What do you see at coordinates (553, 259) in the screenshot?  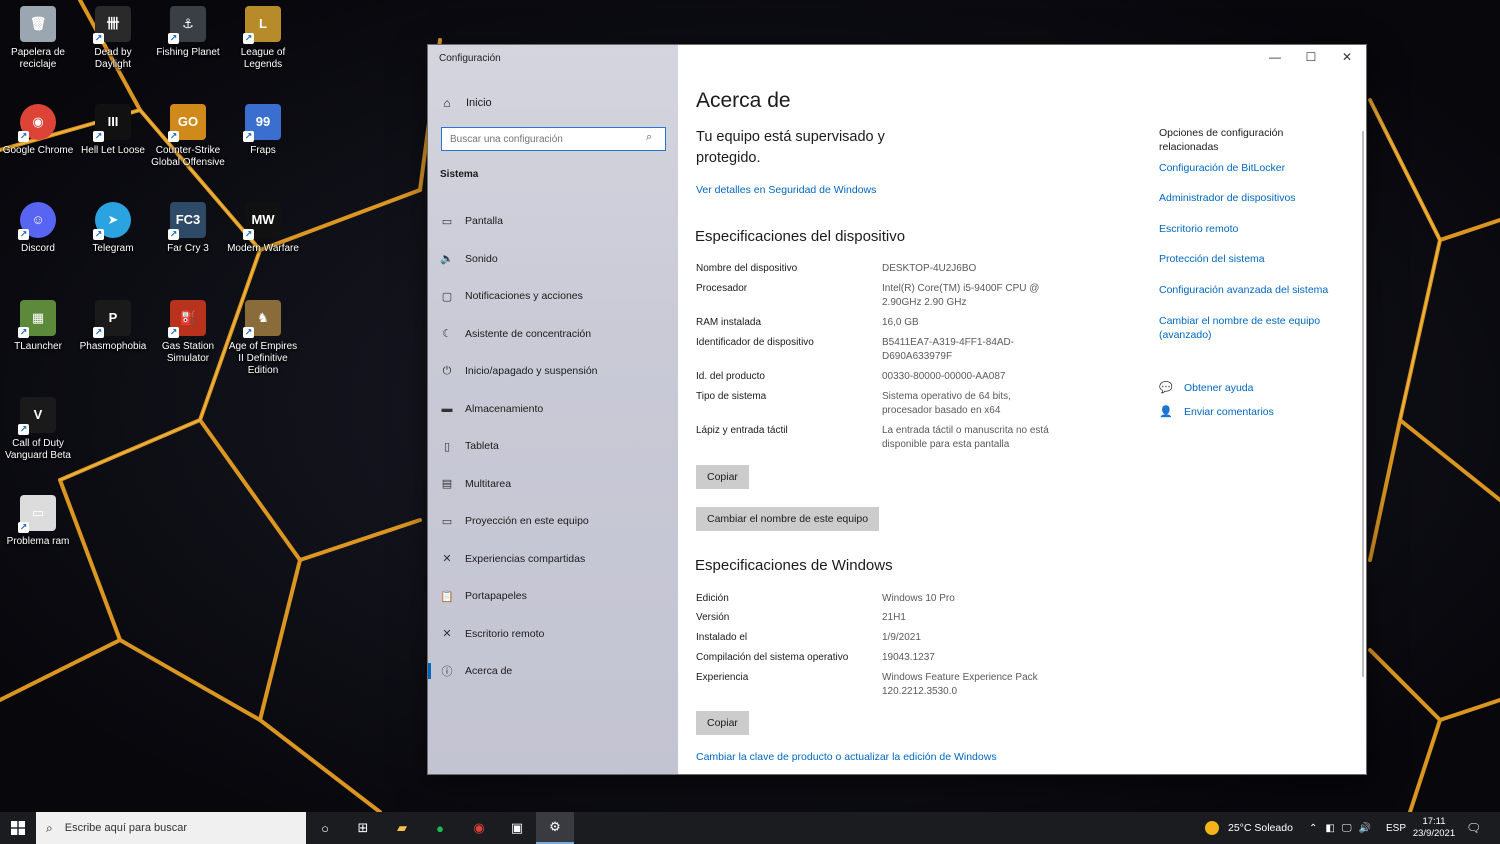 I see `sidebar-item: 🔈 Sonido` at bounding box center [553, 259].